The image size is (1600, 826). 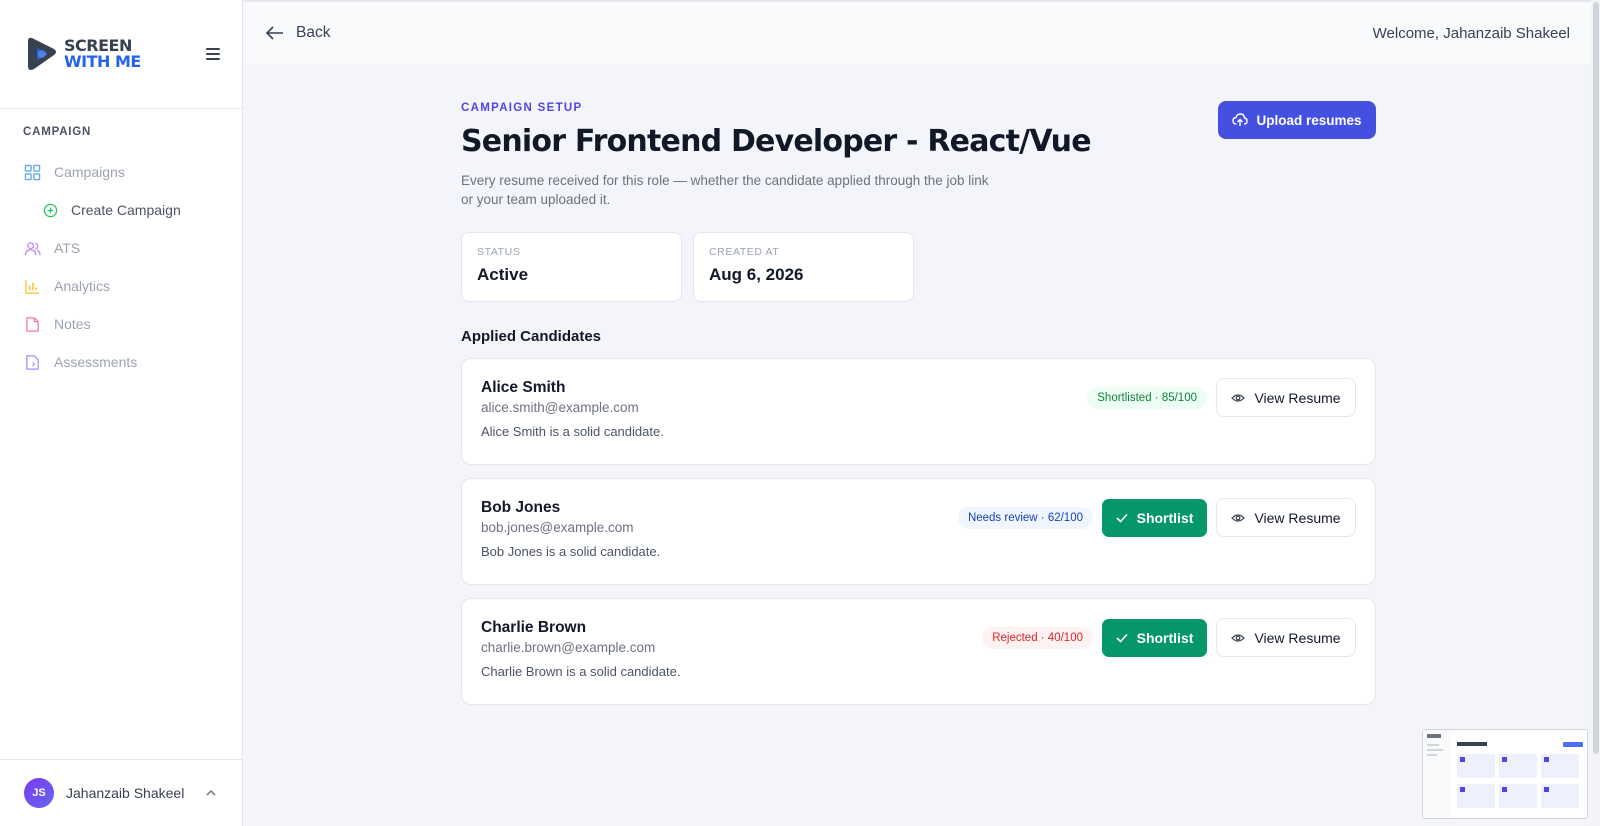 What do you see at coordinates (744, 252) in the screenshot?
I see `stat-label: CREATED AT` at bounding box center [744, 252].